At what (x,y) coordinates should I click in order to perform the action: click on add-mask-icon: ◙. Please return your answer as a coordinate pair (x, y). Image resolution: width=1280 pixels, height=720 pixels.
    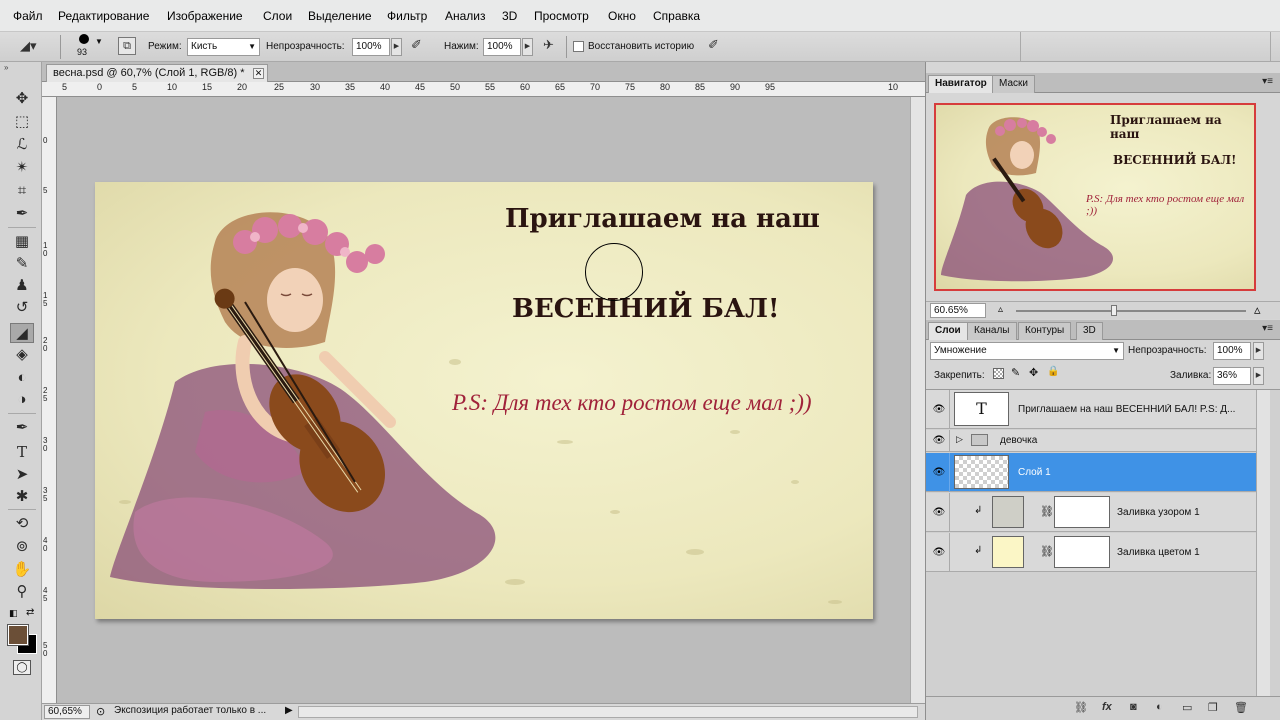
    Looking at the image, I should click on (1133, 707).